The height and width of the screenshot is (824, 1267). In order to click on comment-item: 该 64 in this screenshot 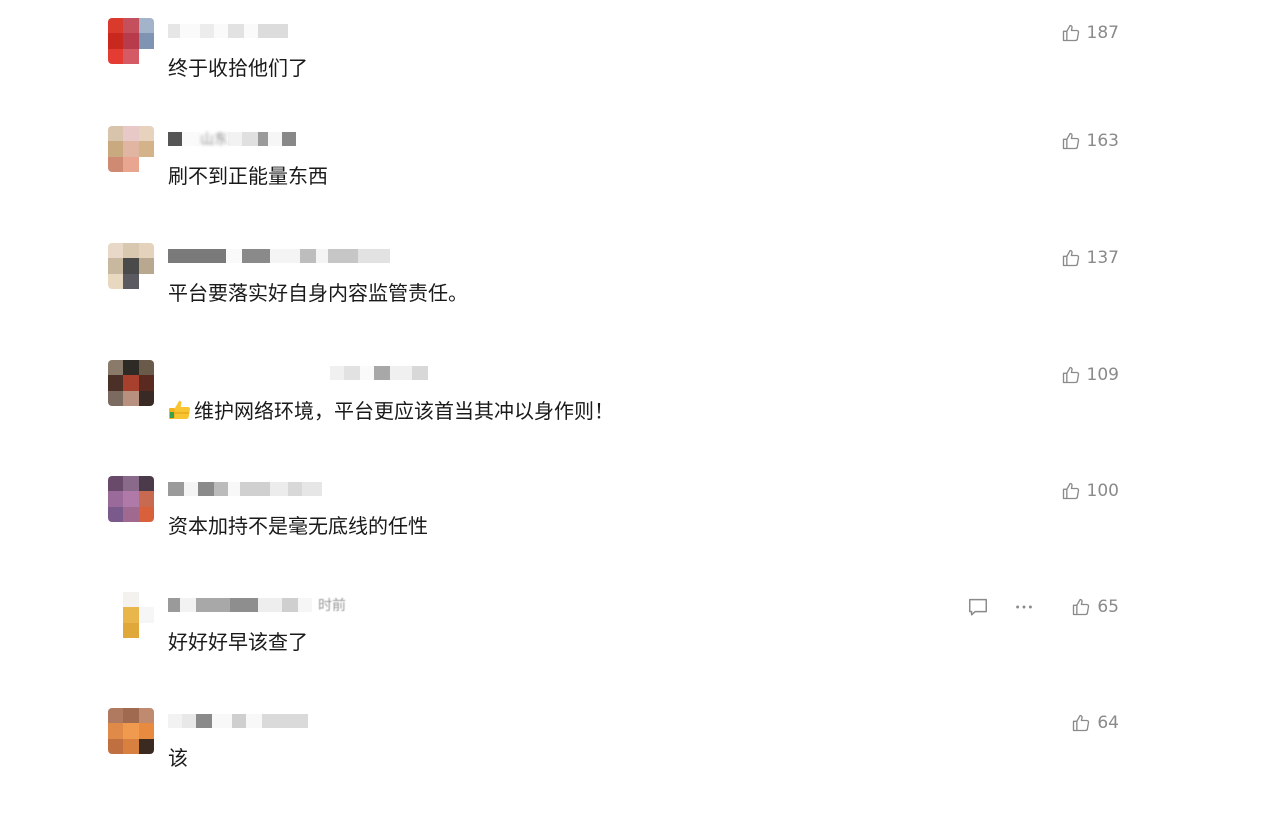, I will do `click(633, 766)`.